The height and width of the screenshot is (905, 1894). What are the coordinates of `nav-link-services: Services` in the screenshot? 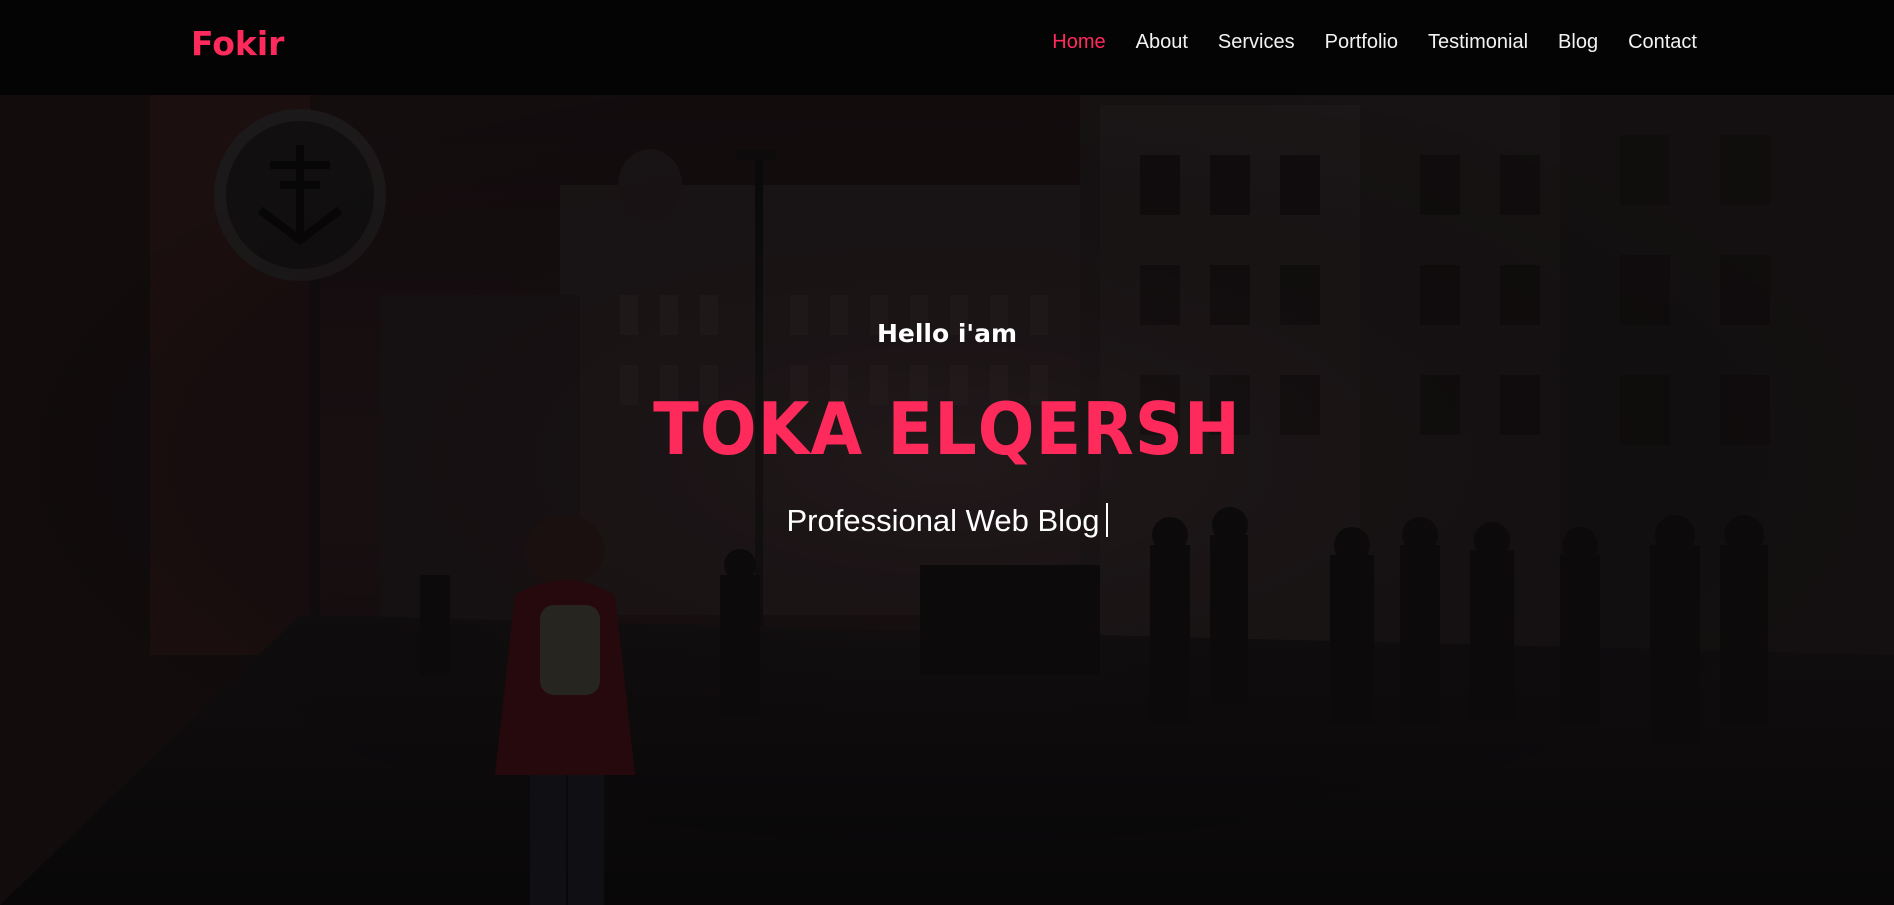 It's located at (1256, 42).